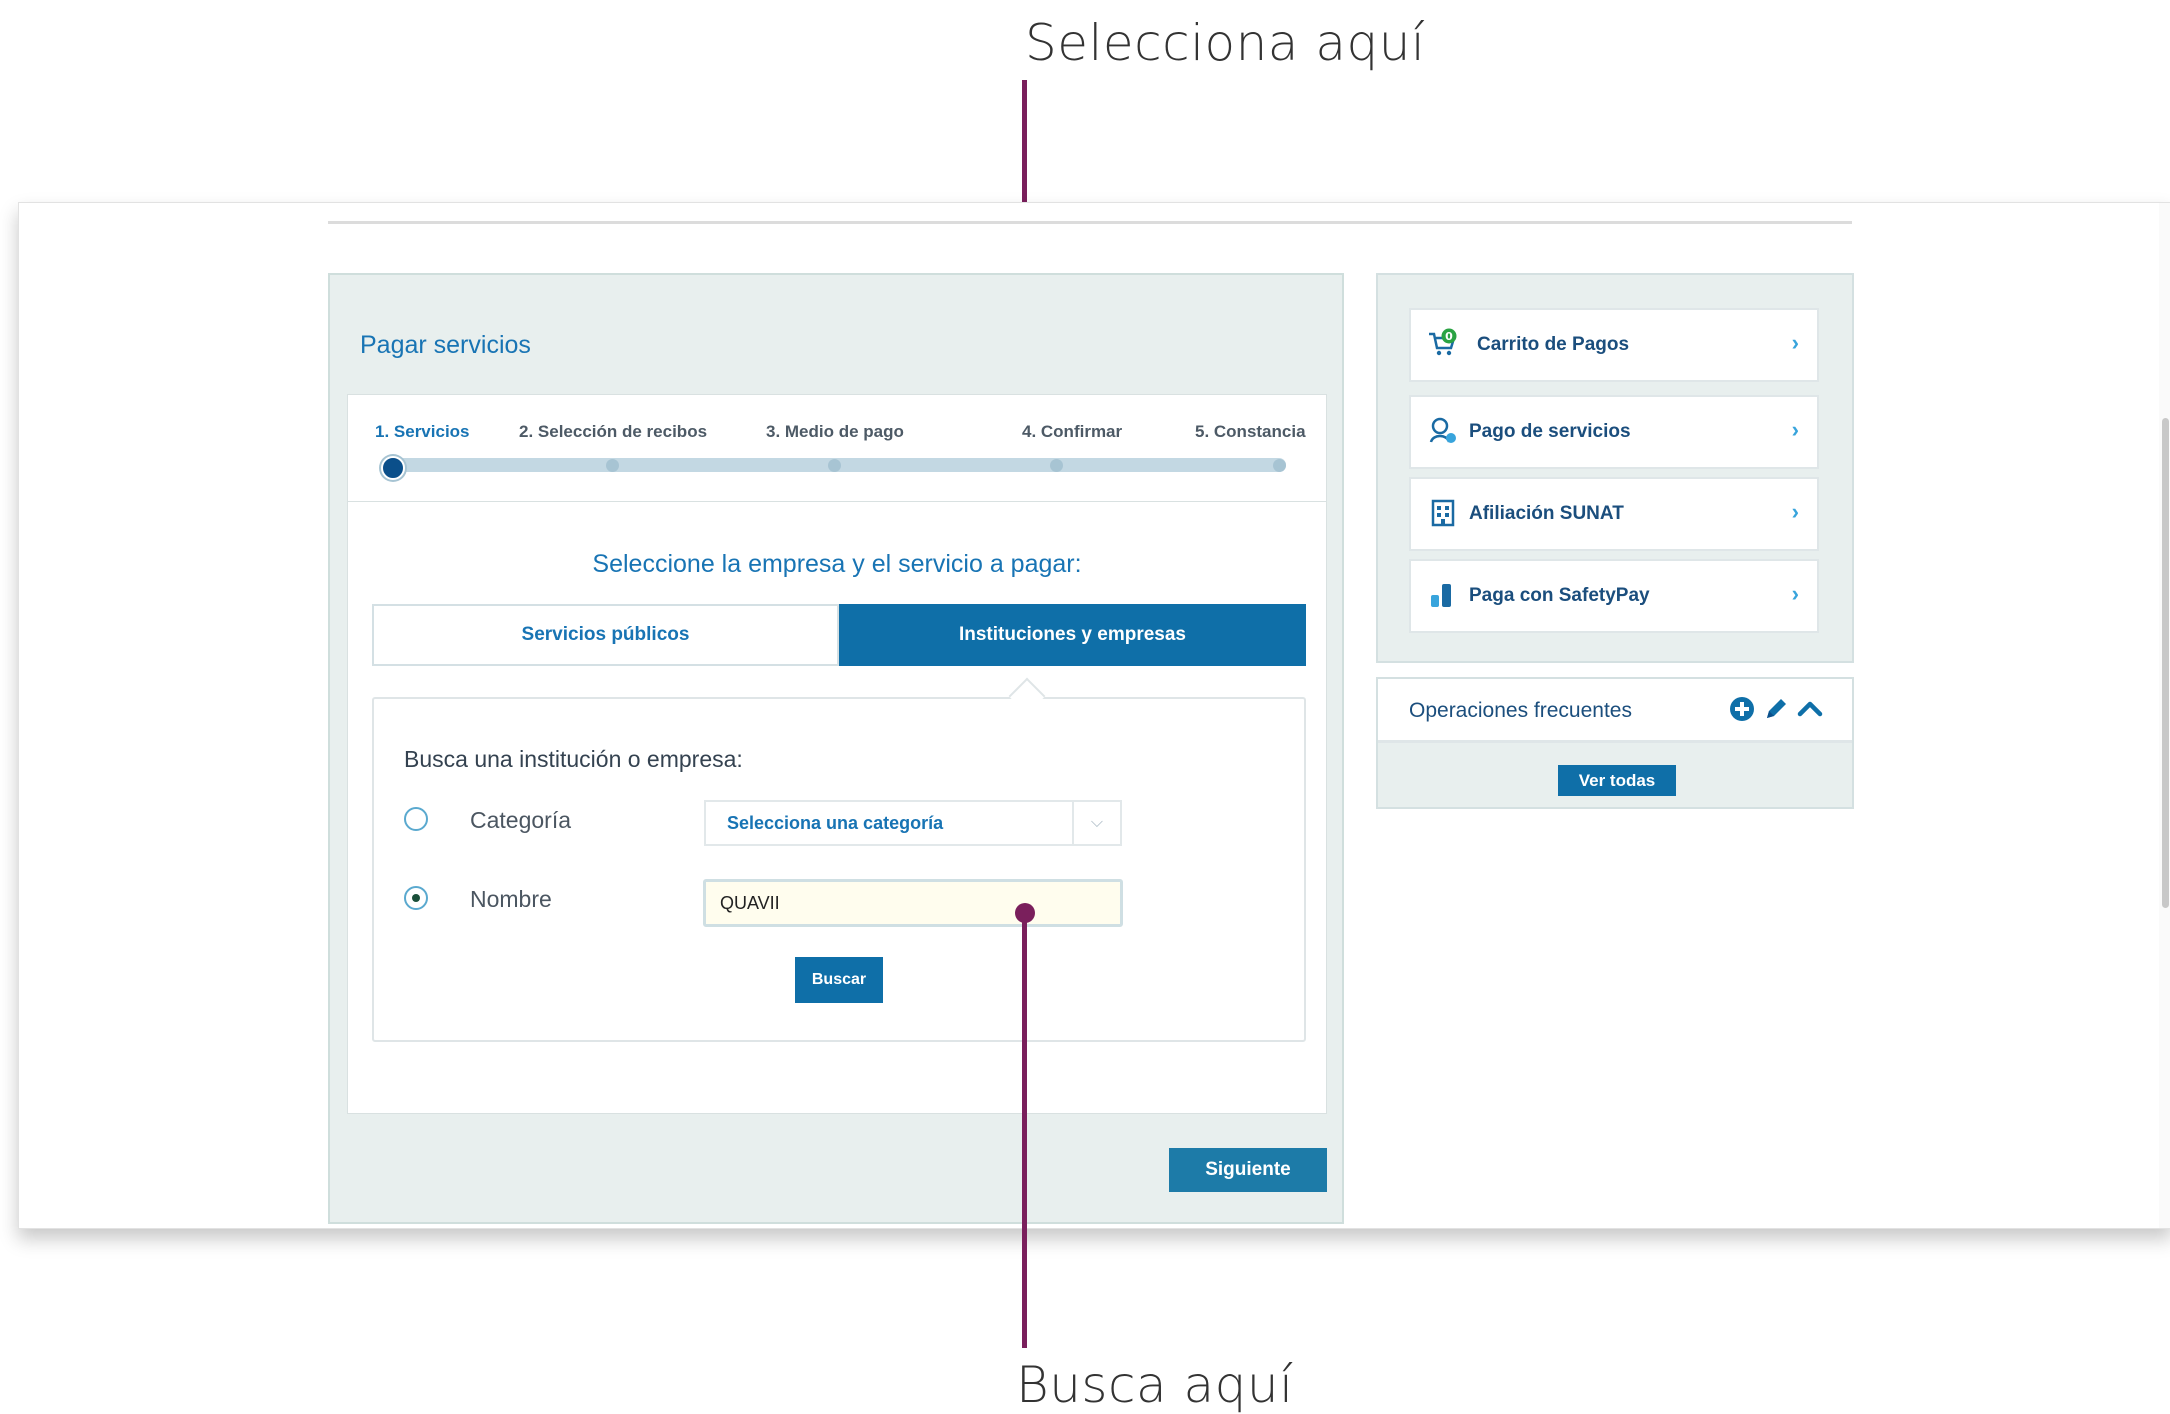 The height and width of the screenshot is (1414, 2170). I want to click on search-form-label: Busca una institución o empresa:, so click(573, 759).